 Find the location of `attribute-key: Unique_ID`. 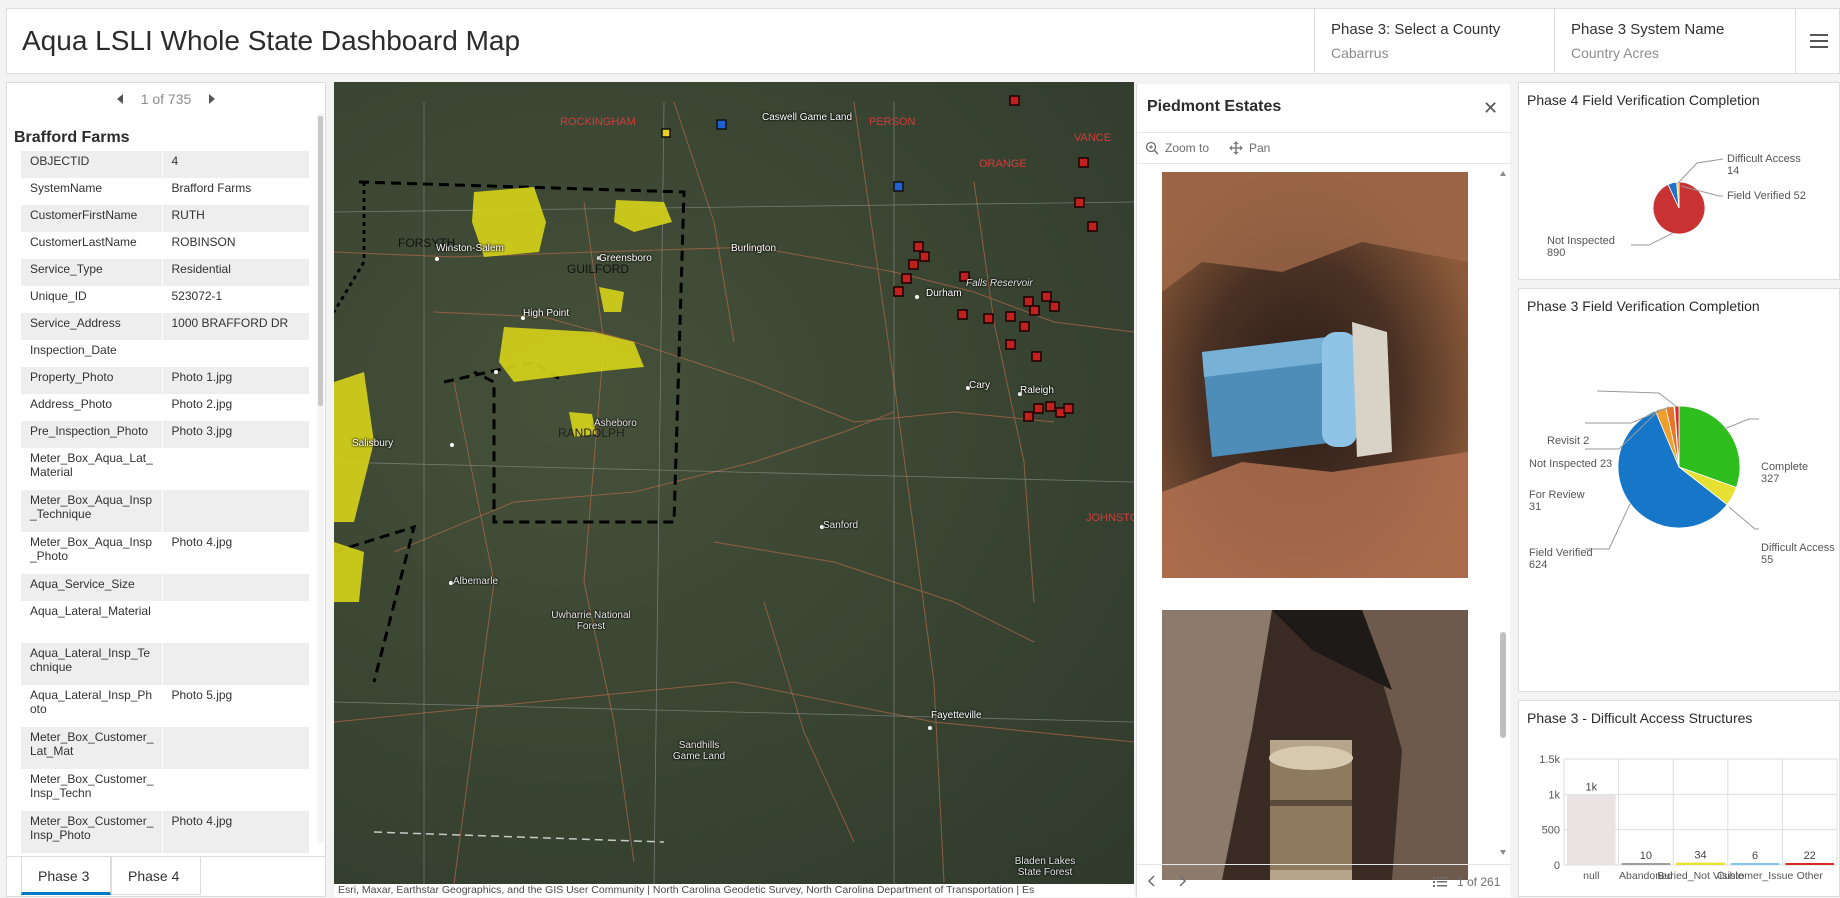

attribute-key: Unique_ID is located at coordinates (92, 299).